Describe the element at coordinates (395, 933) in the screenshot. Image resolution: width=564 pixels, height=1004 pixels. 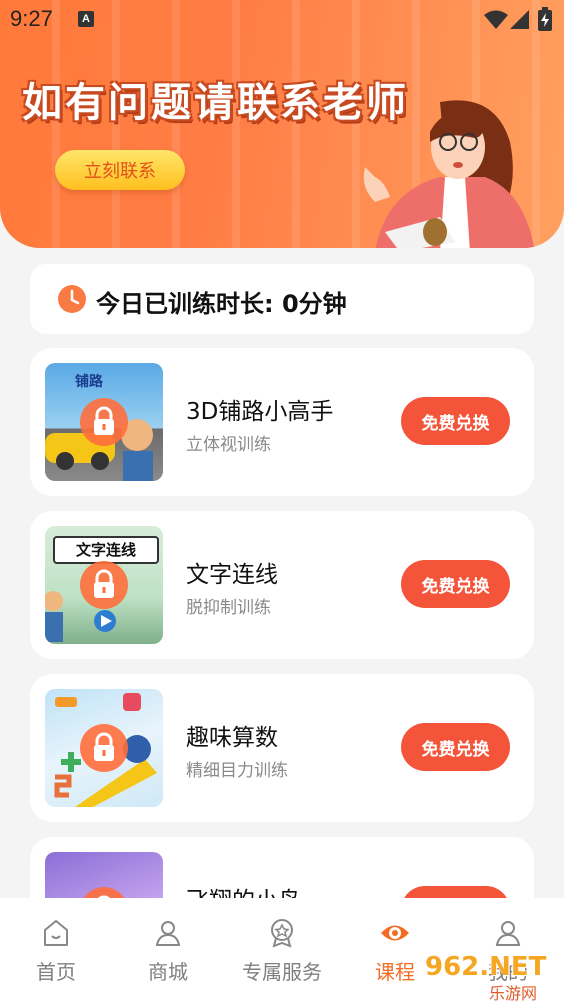
I see `eye-icon` at that location.